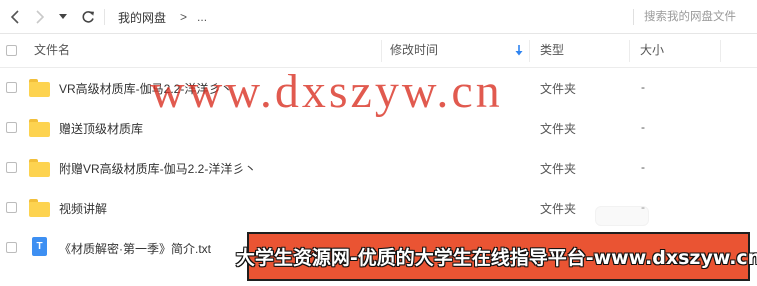  I want to click on file-row: 附赠VR高级材质库-伽马2.2-洋洋彡丶 文件夹 -, so click(378, 168).